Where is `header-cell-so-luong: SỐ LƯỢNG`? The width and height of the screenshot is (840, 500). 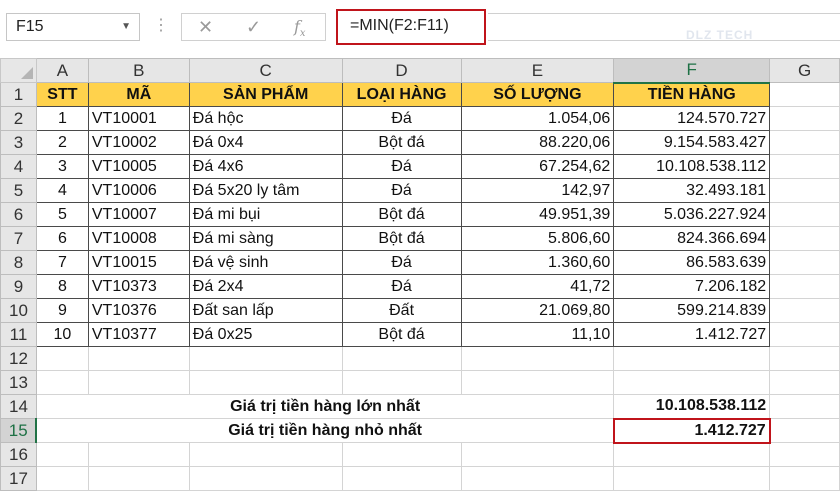 header-cell-so-luong: SỐ LƯỢNG is located at coordinates (537, 94).